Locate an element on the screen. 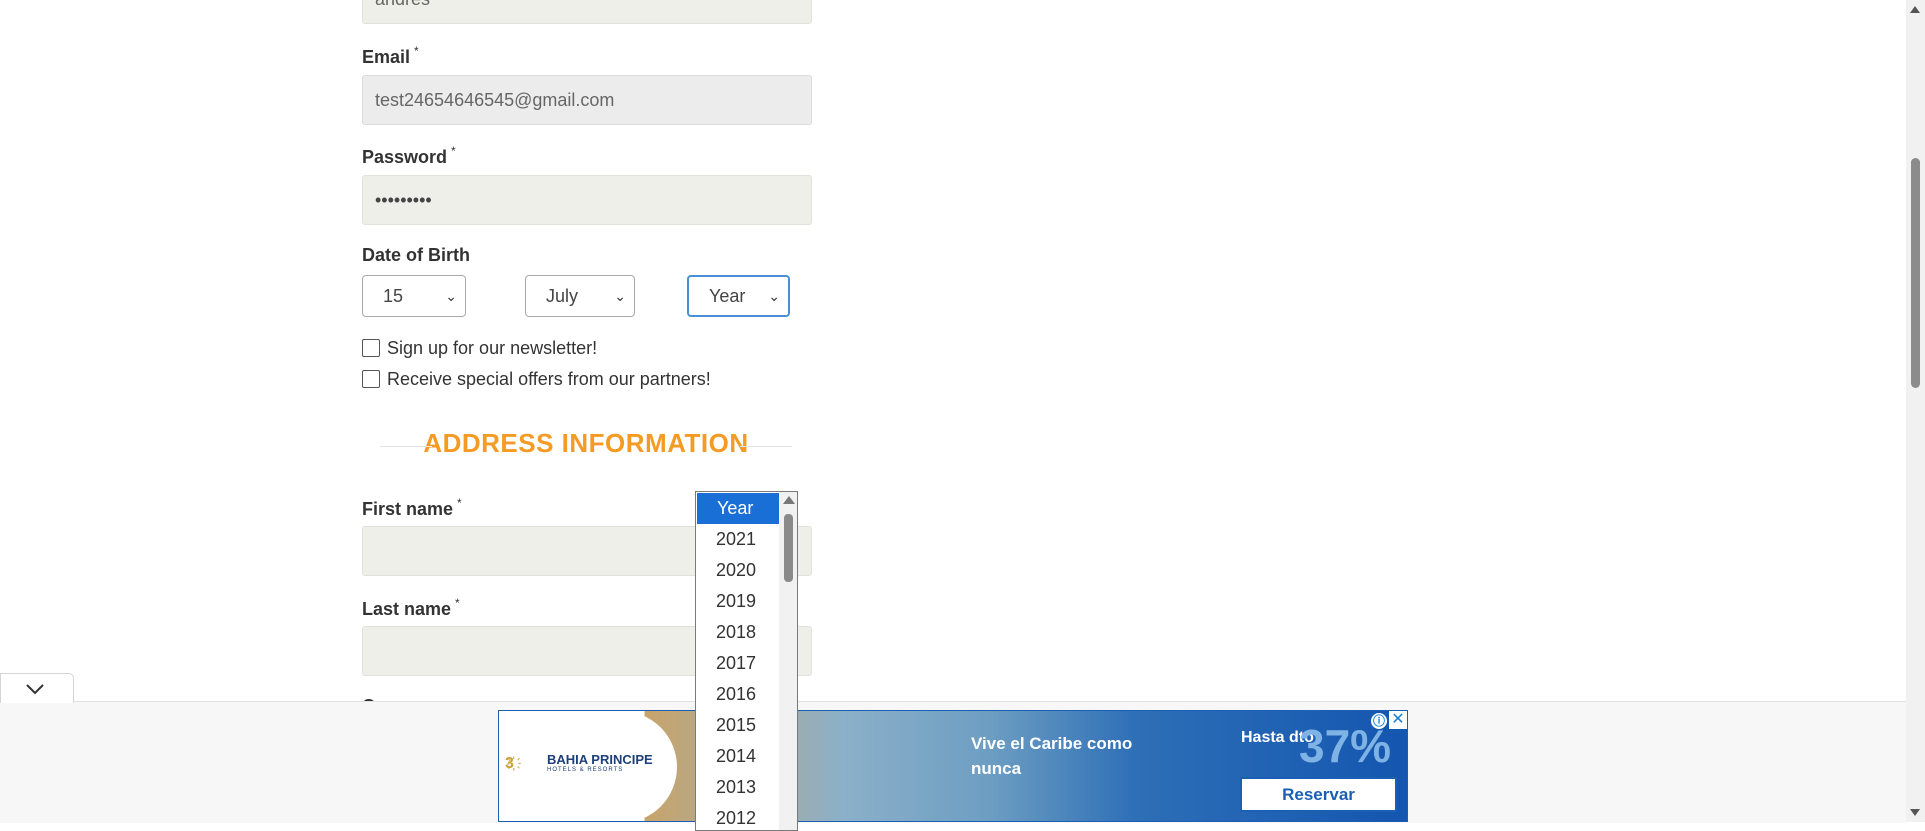  email-field: test24654646545@gmail.com is located at coordinates (587, 100).